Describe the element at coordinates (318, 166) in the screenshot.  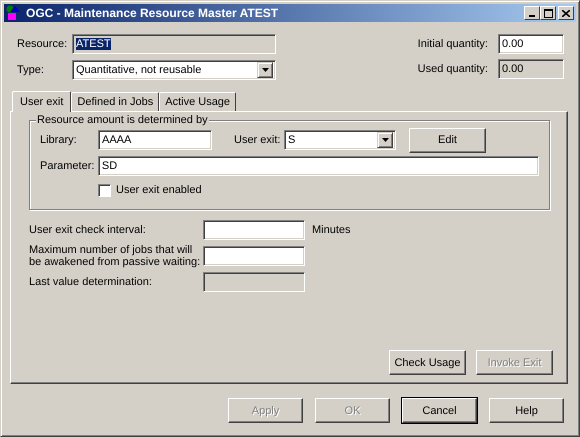
I see `parameter-field: SD` at that location.